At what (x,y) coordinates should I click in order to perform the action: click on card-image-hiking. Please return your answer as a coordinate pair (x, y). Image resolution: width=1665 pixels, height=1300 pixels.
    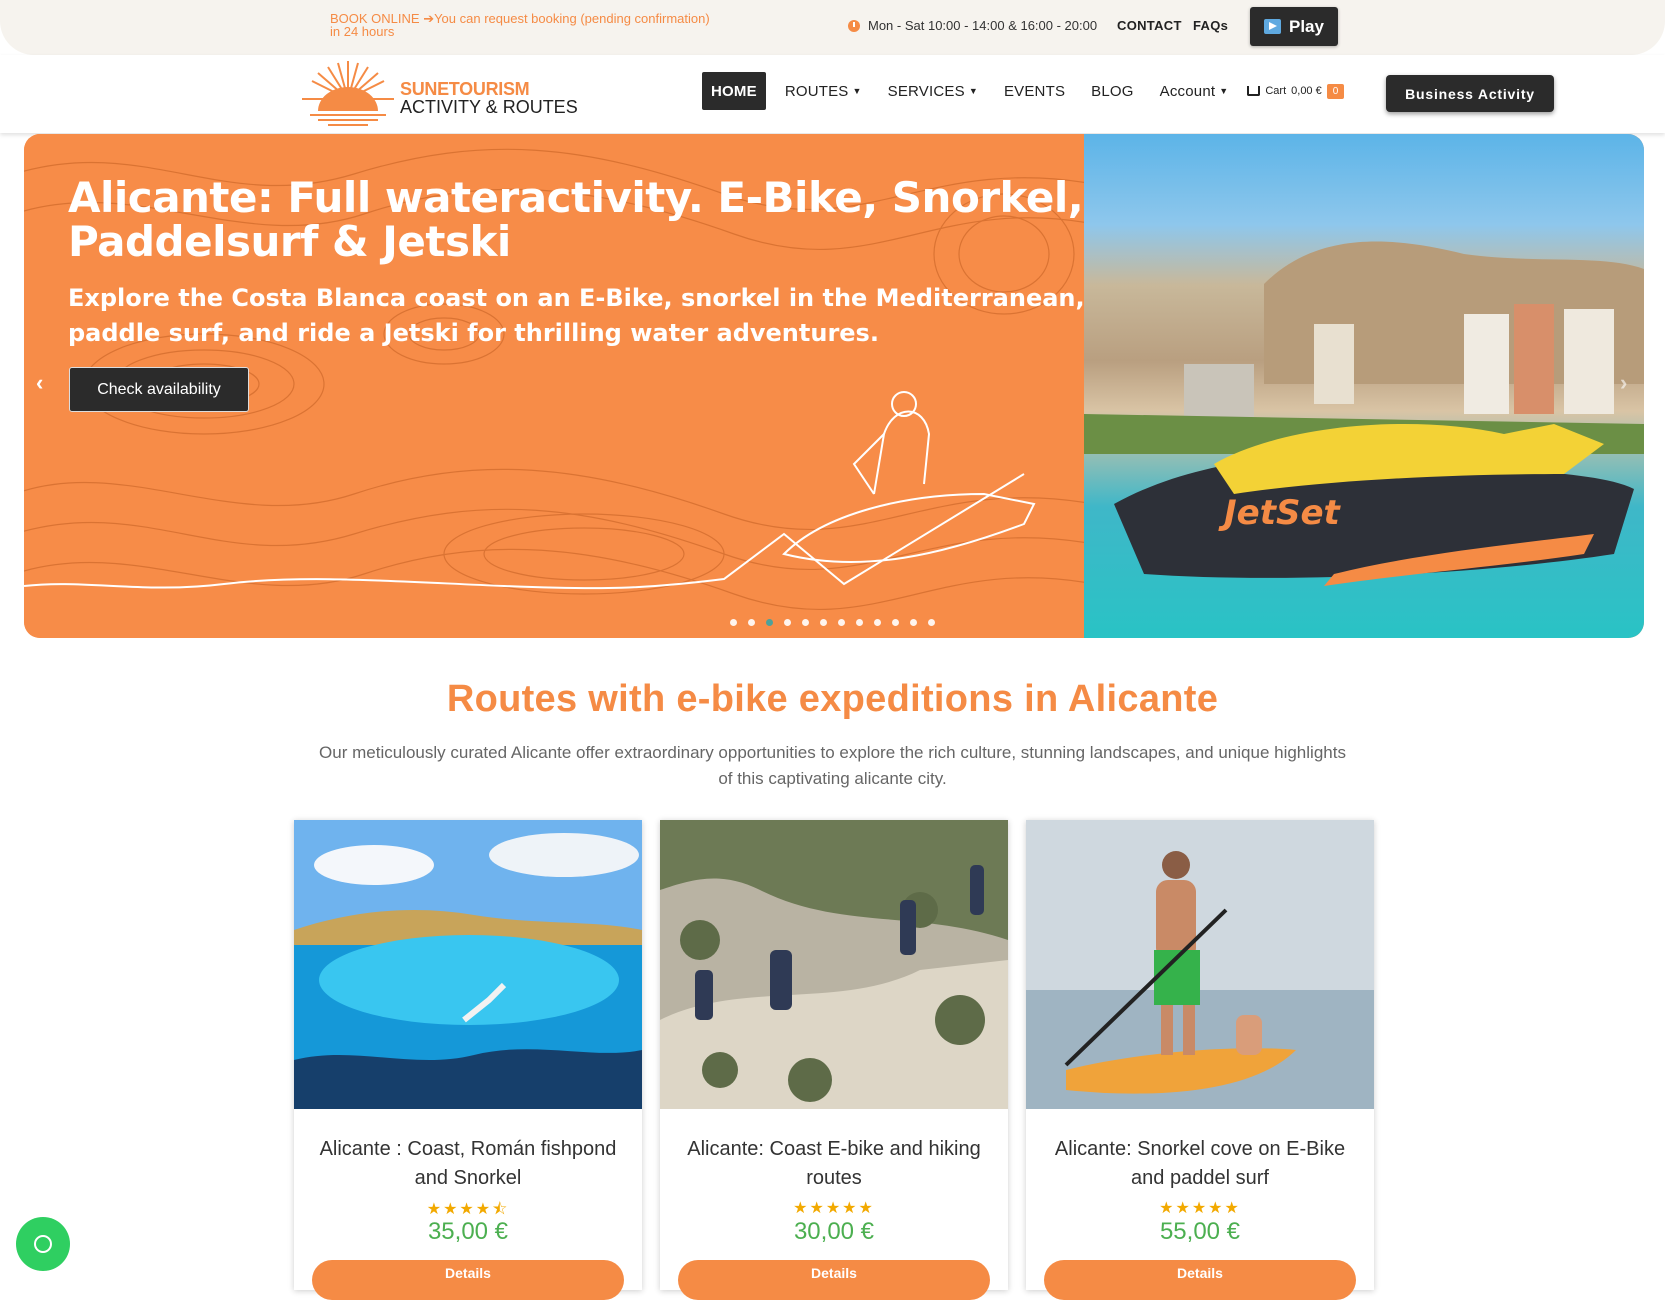
    Looking at the image, I should click on (834, 964).